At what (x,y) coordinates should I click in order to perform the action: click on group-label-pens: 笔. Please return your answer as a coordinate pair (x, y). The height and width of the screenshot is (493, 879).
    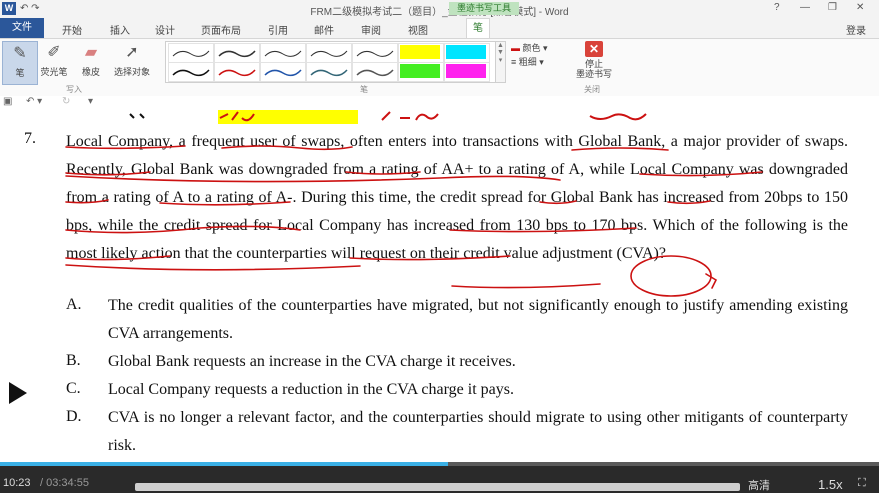
    Looking at the image, I should click on (364, 89).